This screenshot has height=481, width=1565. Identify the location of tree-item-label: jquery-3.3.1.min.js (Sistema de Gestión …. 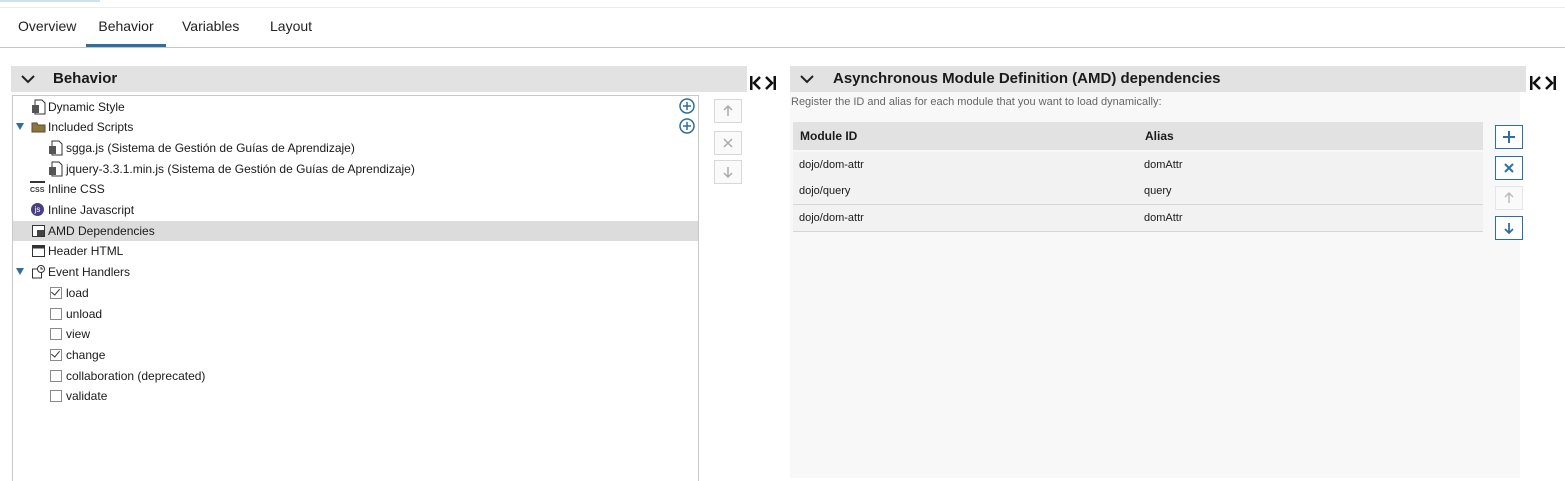
(240, 169).